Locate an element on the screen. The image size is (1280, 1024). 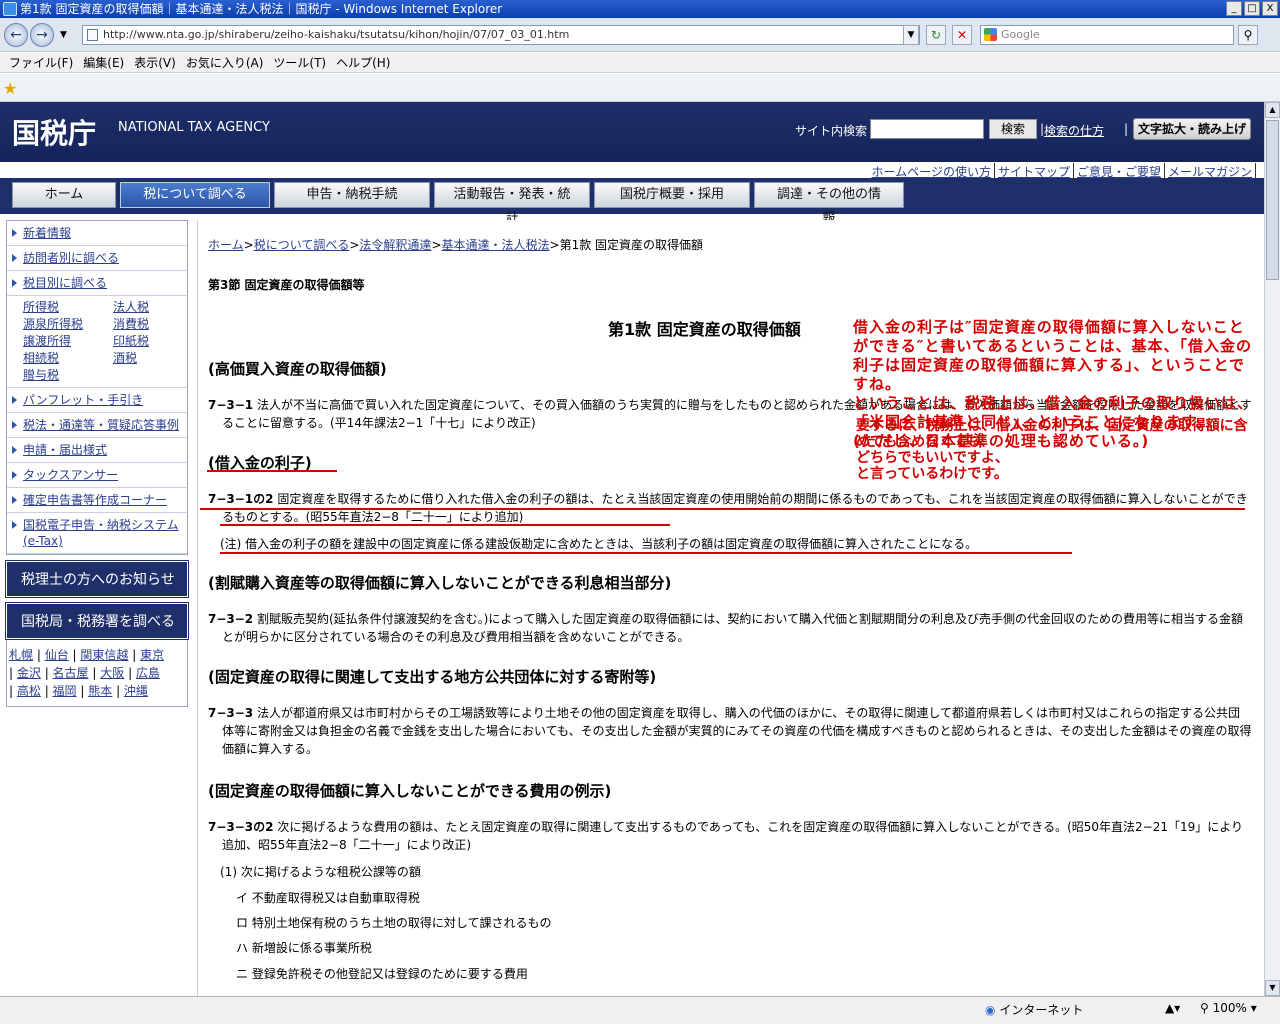
sidebar-item-law: 税法・通達等・質疑応答事例 is located at coordinates (97, 425).